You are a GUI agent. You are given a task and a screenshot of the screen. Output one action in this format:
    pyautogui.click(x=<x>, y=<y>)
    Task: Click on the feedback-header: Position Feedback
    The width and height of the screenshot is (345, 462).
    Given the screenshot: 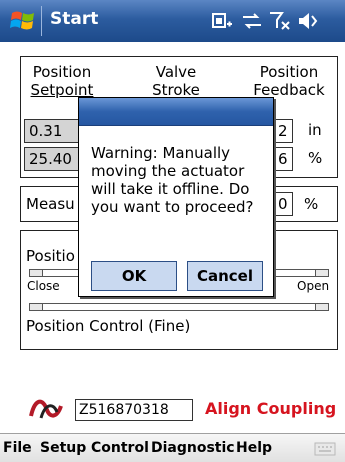 What is the action you would take?
    pyautogui.click(x=289, y=81)
    